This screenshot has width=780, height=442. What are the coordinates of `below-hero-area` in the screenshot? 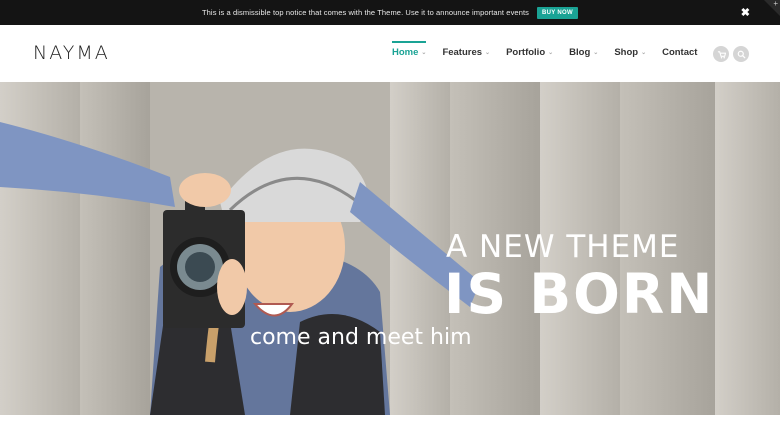 It's located at (390, 428).